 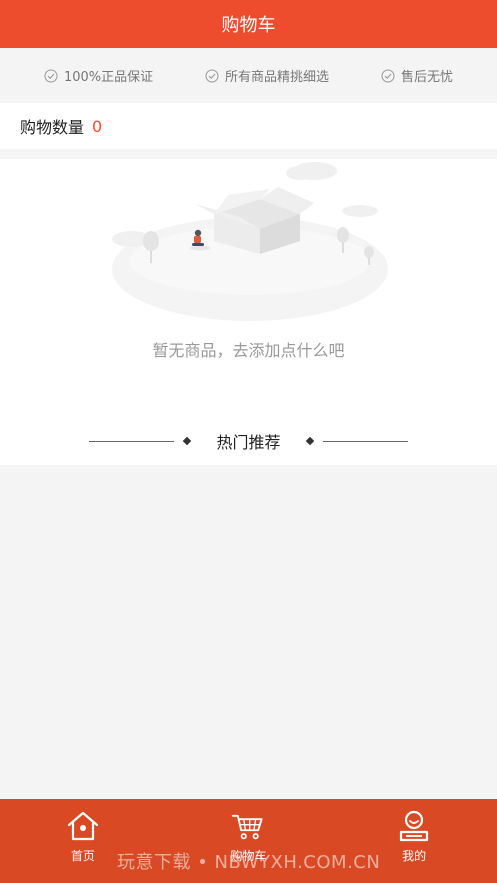 I want to click on empty-cart-message: 暂无商品，去添加点什么吧, so click(x=248, y=350).